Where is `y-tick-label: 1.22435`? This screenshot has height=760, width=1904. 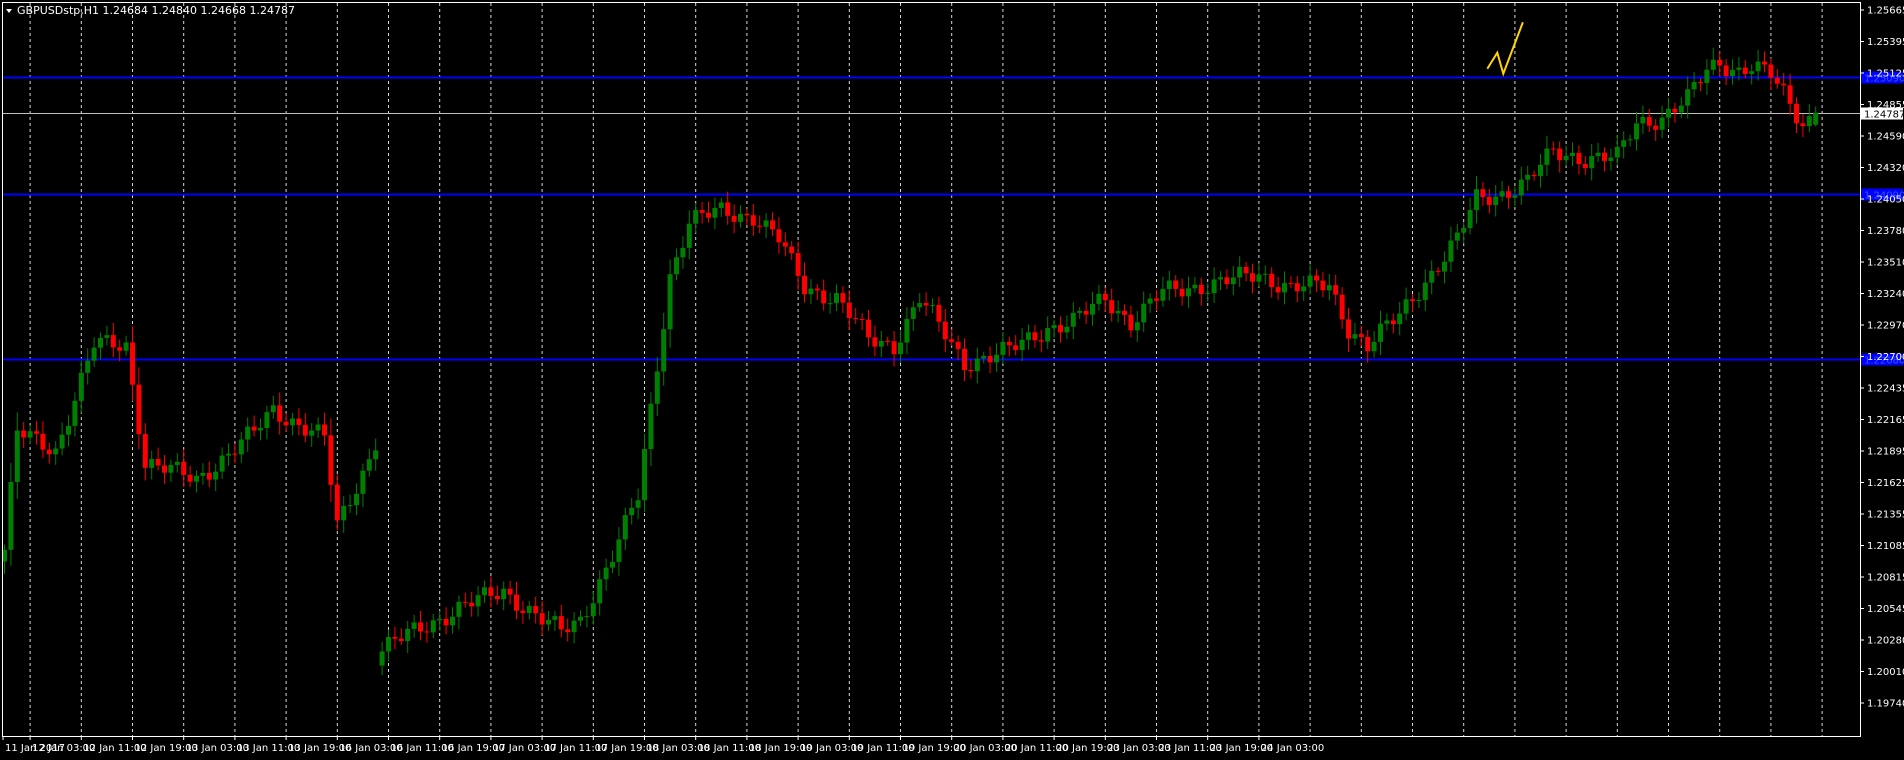
y-tick-label: 1.22435 is located at coordinates (1885, 389).